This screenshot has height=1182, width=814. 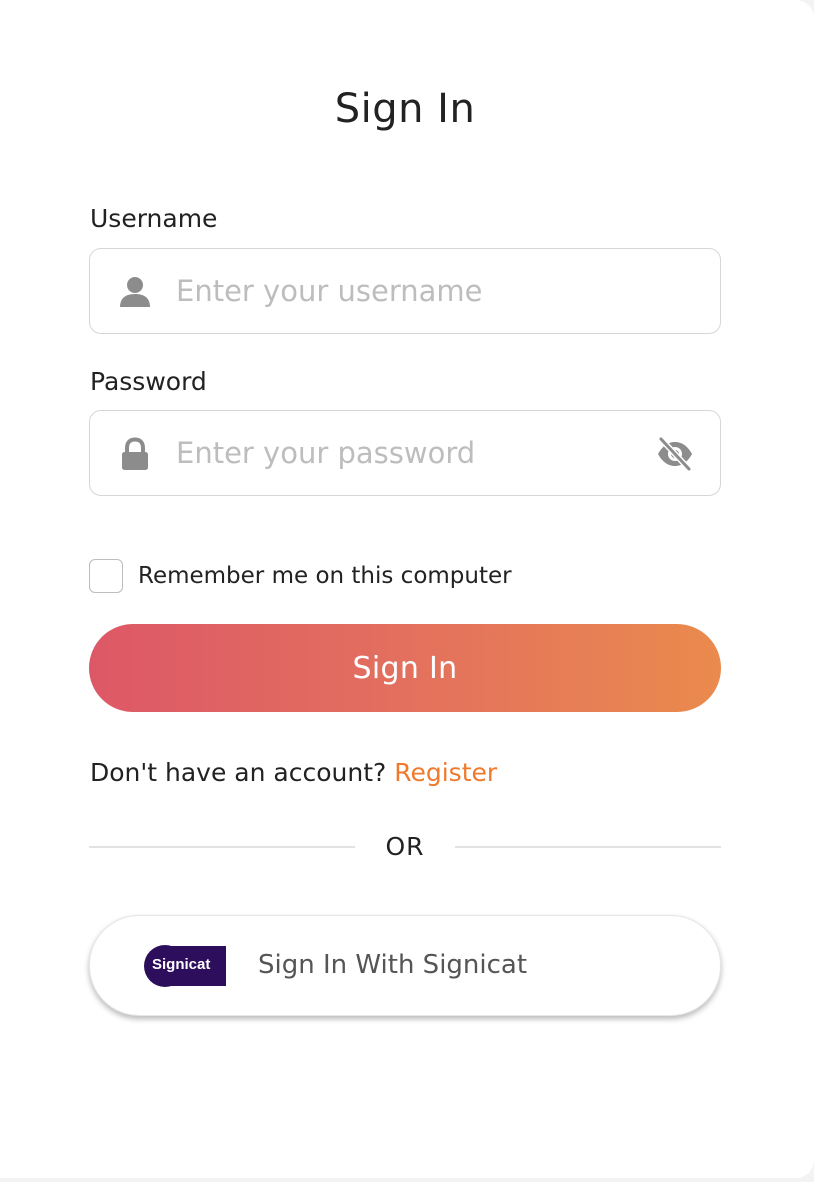 I want to click on sign-in-button: Sign In, so click(x=405, y=668).